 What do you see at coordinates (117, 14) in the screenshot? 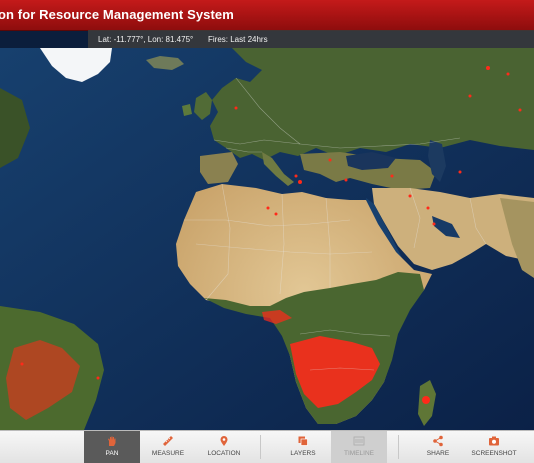
I see `app-title: on for Resource Management System` at bounding box center [117, 14].